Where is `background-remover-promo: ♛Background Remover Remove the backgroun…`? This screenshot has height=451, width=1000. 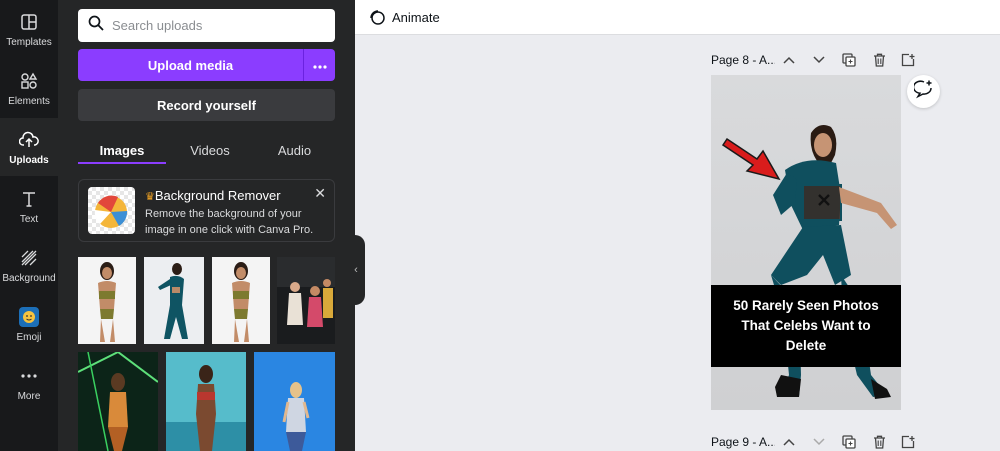 background-remover-promo: ♛Background Remover Remove the backgroun… is located at coordinates (206, 210).